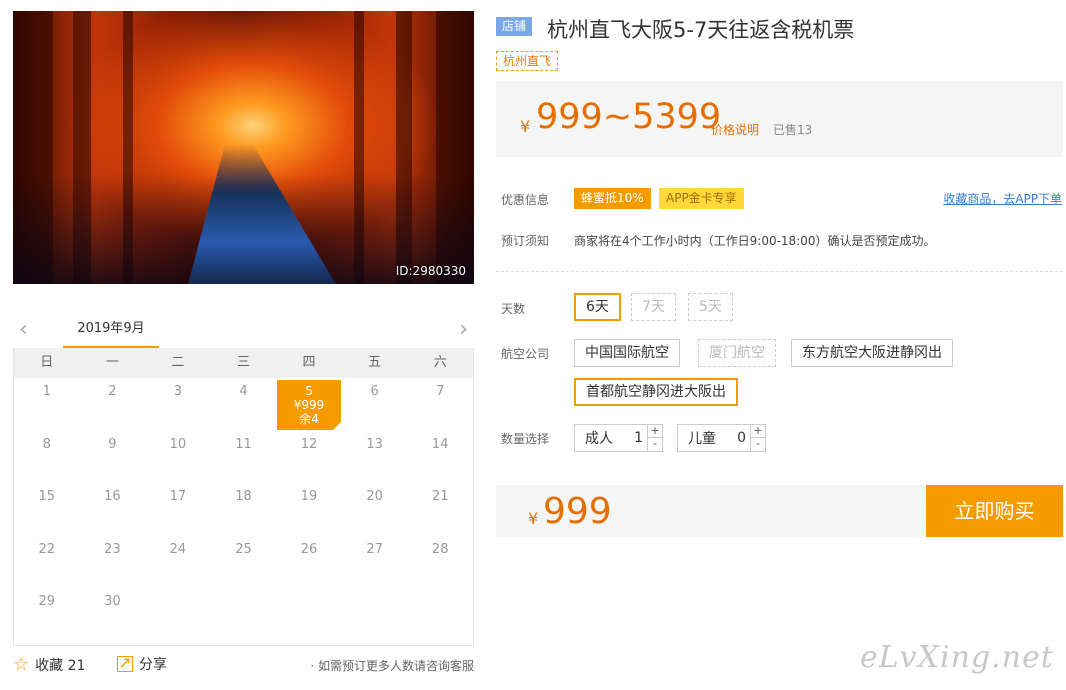  Describe the element at coordinates (721, 438) in the screenshot. I see `child-quantity-stepper: 儿童 0 + -` at that location.